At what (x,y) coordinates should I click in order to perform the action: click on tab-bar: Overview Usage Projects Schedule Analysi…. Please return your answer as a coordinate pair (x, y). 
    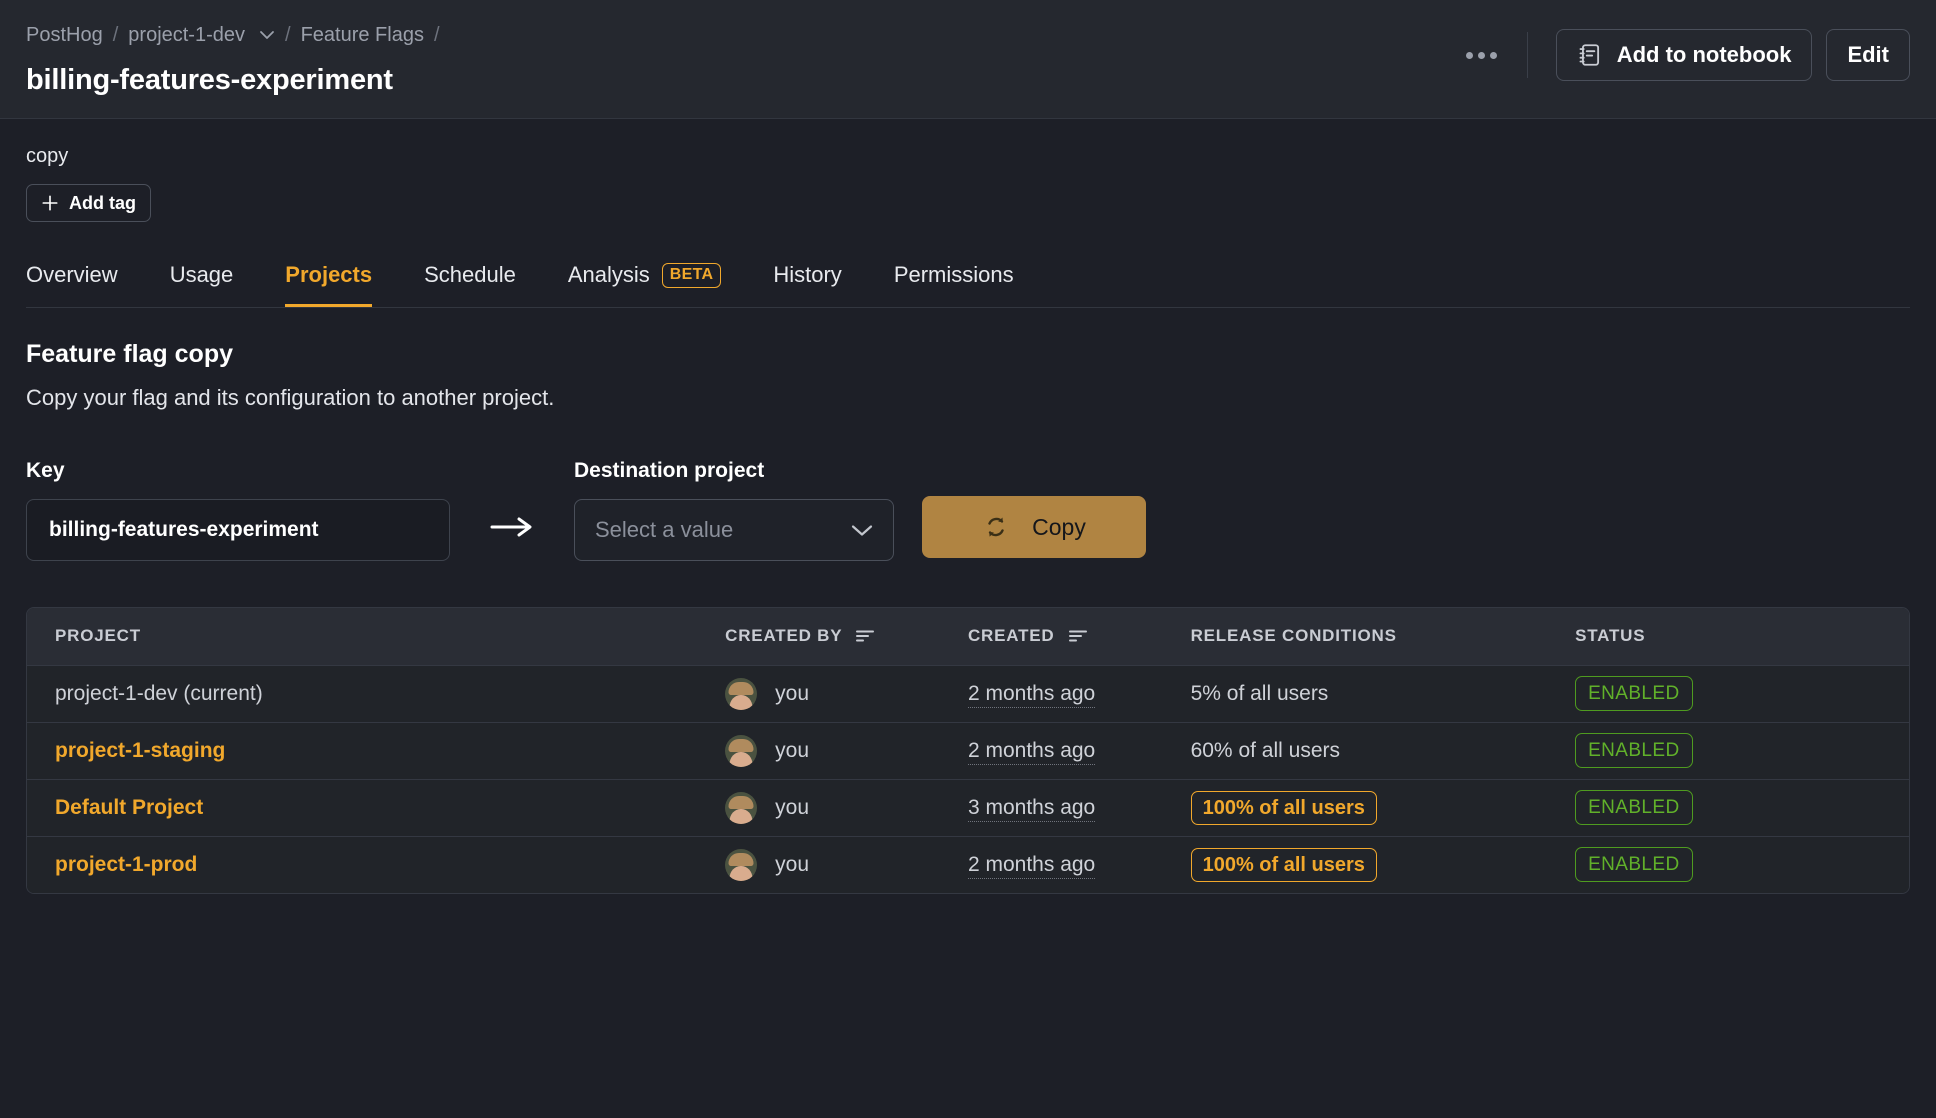
    Looking at the image, I should click on (968, 281).